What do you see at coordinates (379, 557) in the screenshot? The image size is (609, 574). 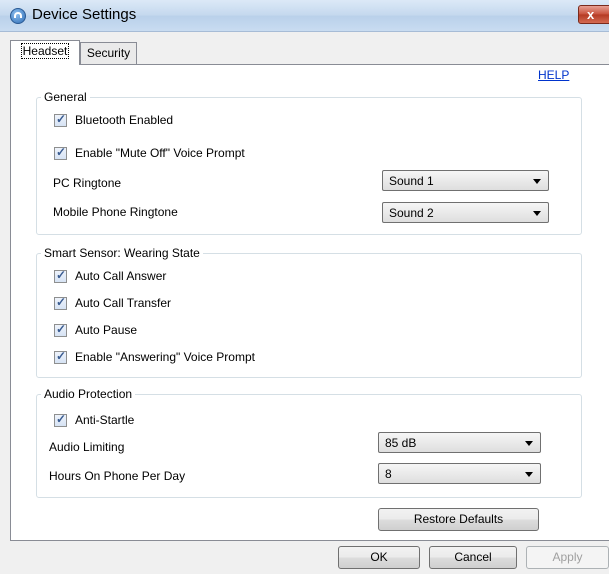 I see `ok-button: OK` at bounding box center [379, 557].